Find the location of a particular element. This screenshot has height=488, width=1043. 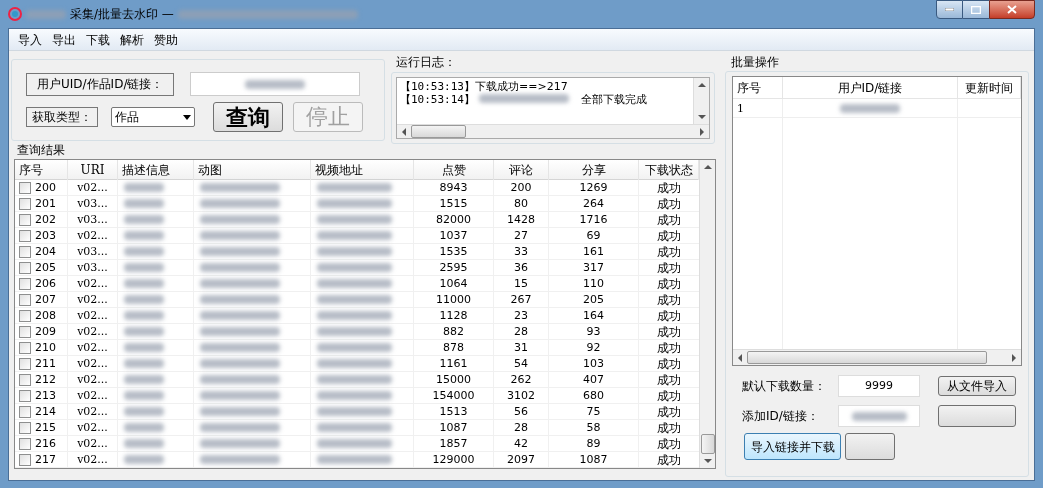

table-cell: 54 is located at coordinates (521, 363).